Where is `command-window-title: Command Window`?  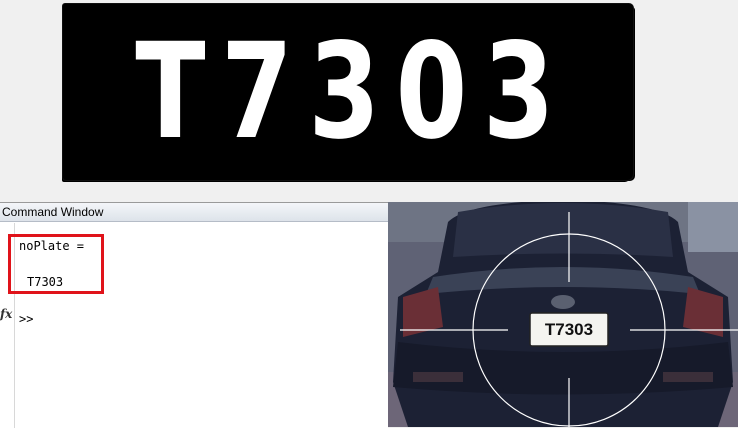
command-window-title: Command Window is located at coordinates (194, 212).